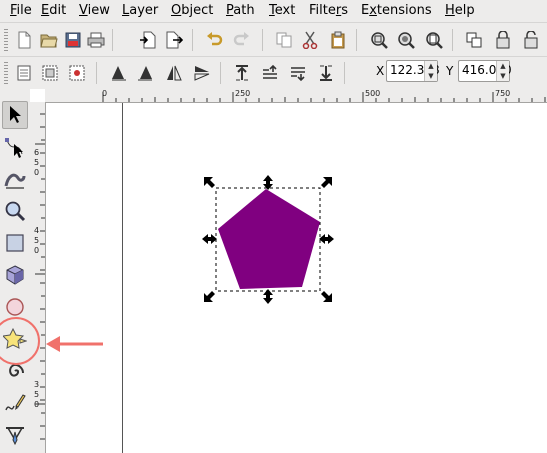  I want to click on pencil-tool-icon, so click(15, 403).